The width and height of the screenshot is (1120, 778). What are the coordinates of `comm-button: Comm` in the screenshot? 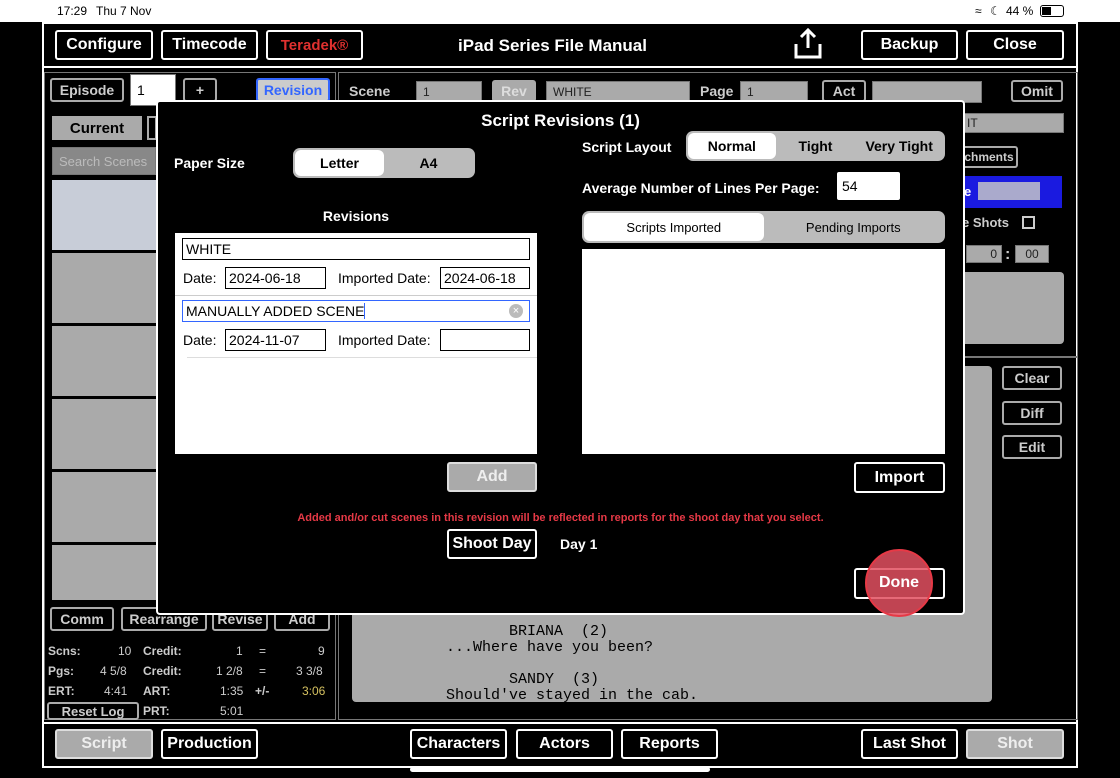 It's located at (82, 619).